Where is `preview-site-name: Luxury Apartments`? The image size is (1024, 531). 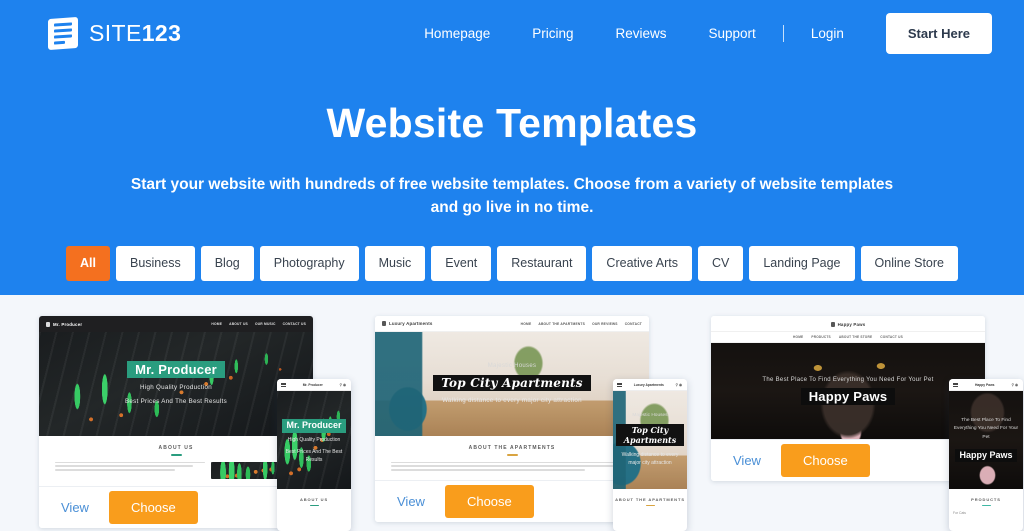
preview-site-name: Luxury Apartments is located at coordinates (411, 323).